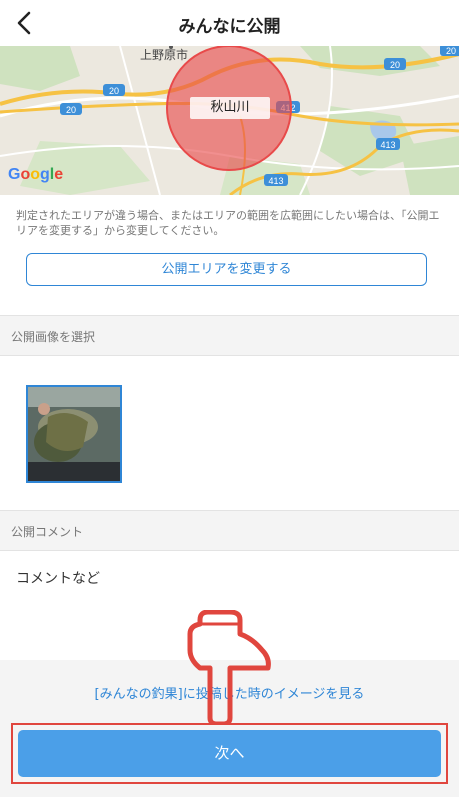 Image resolution: width=459 pixels, height=797 pixels. I want to click on nav-header: みんなに公開, so click(229, 23).